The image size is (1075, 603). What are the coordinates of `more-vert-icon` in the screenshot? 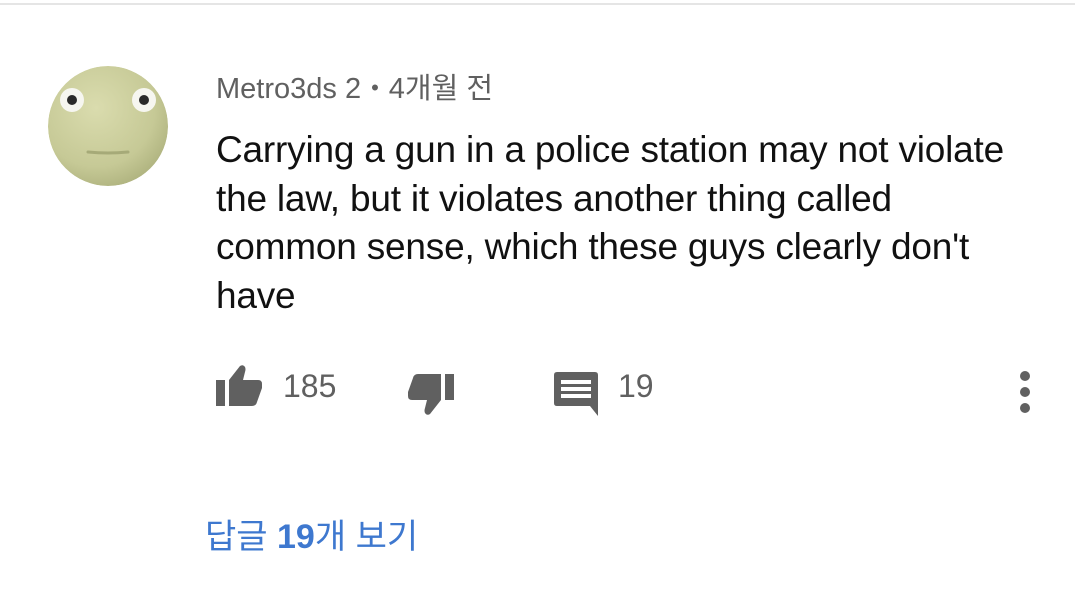 It's located at (1025, 392).